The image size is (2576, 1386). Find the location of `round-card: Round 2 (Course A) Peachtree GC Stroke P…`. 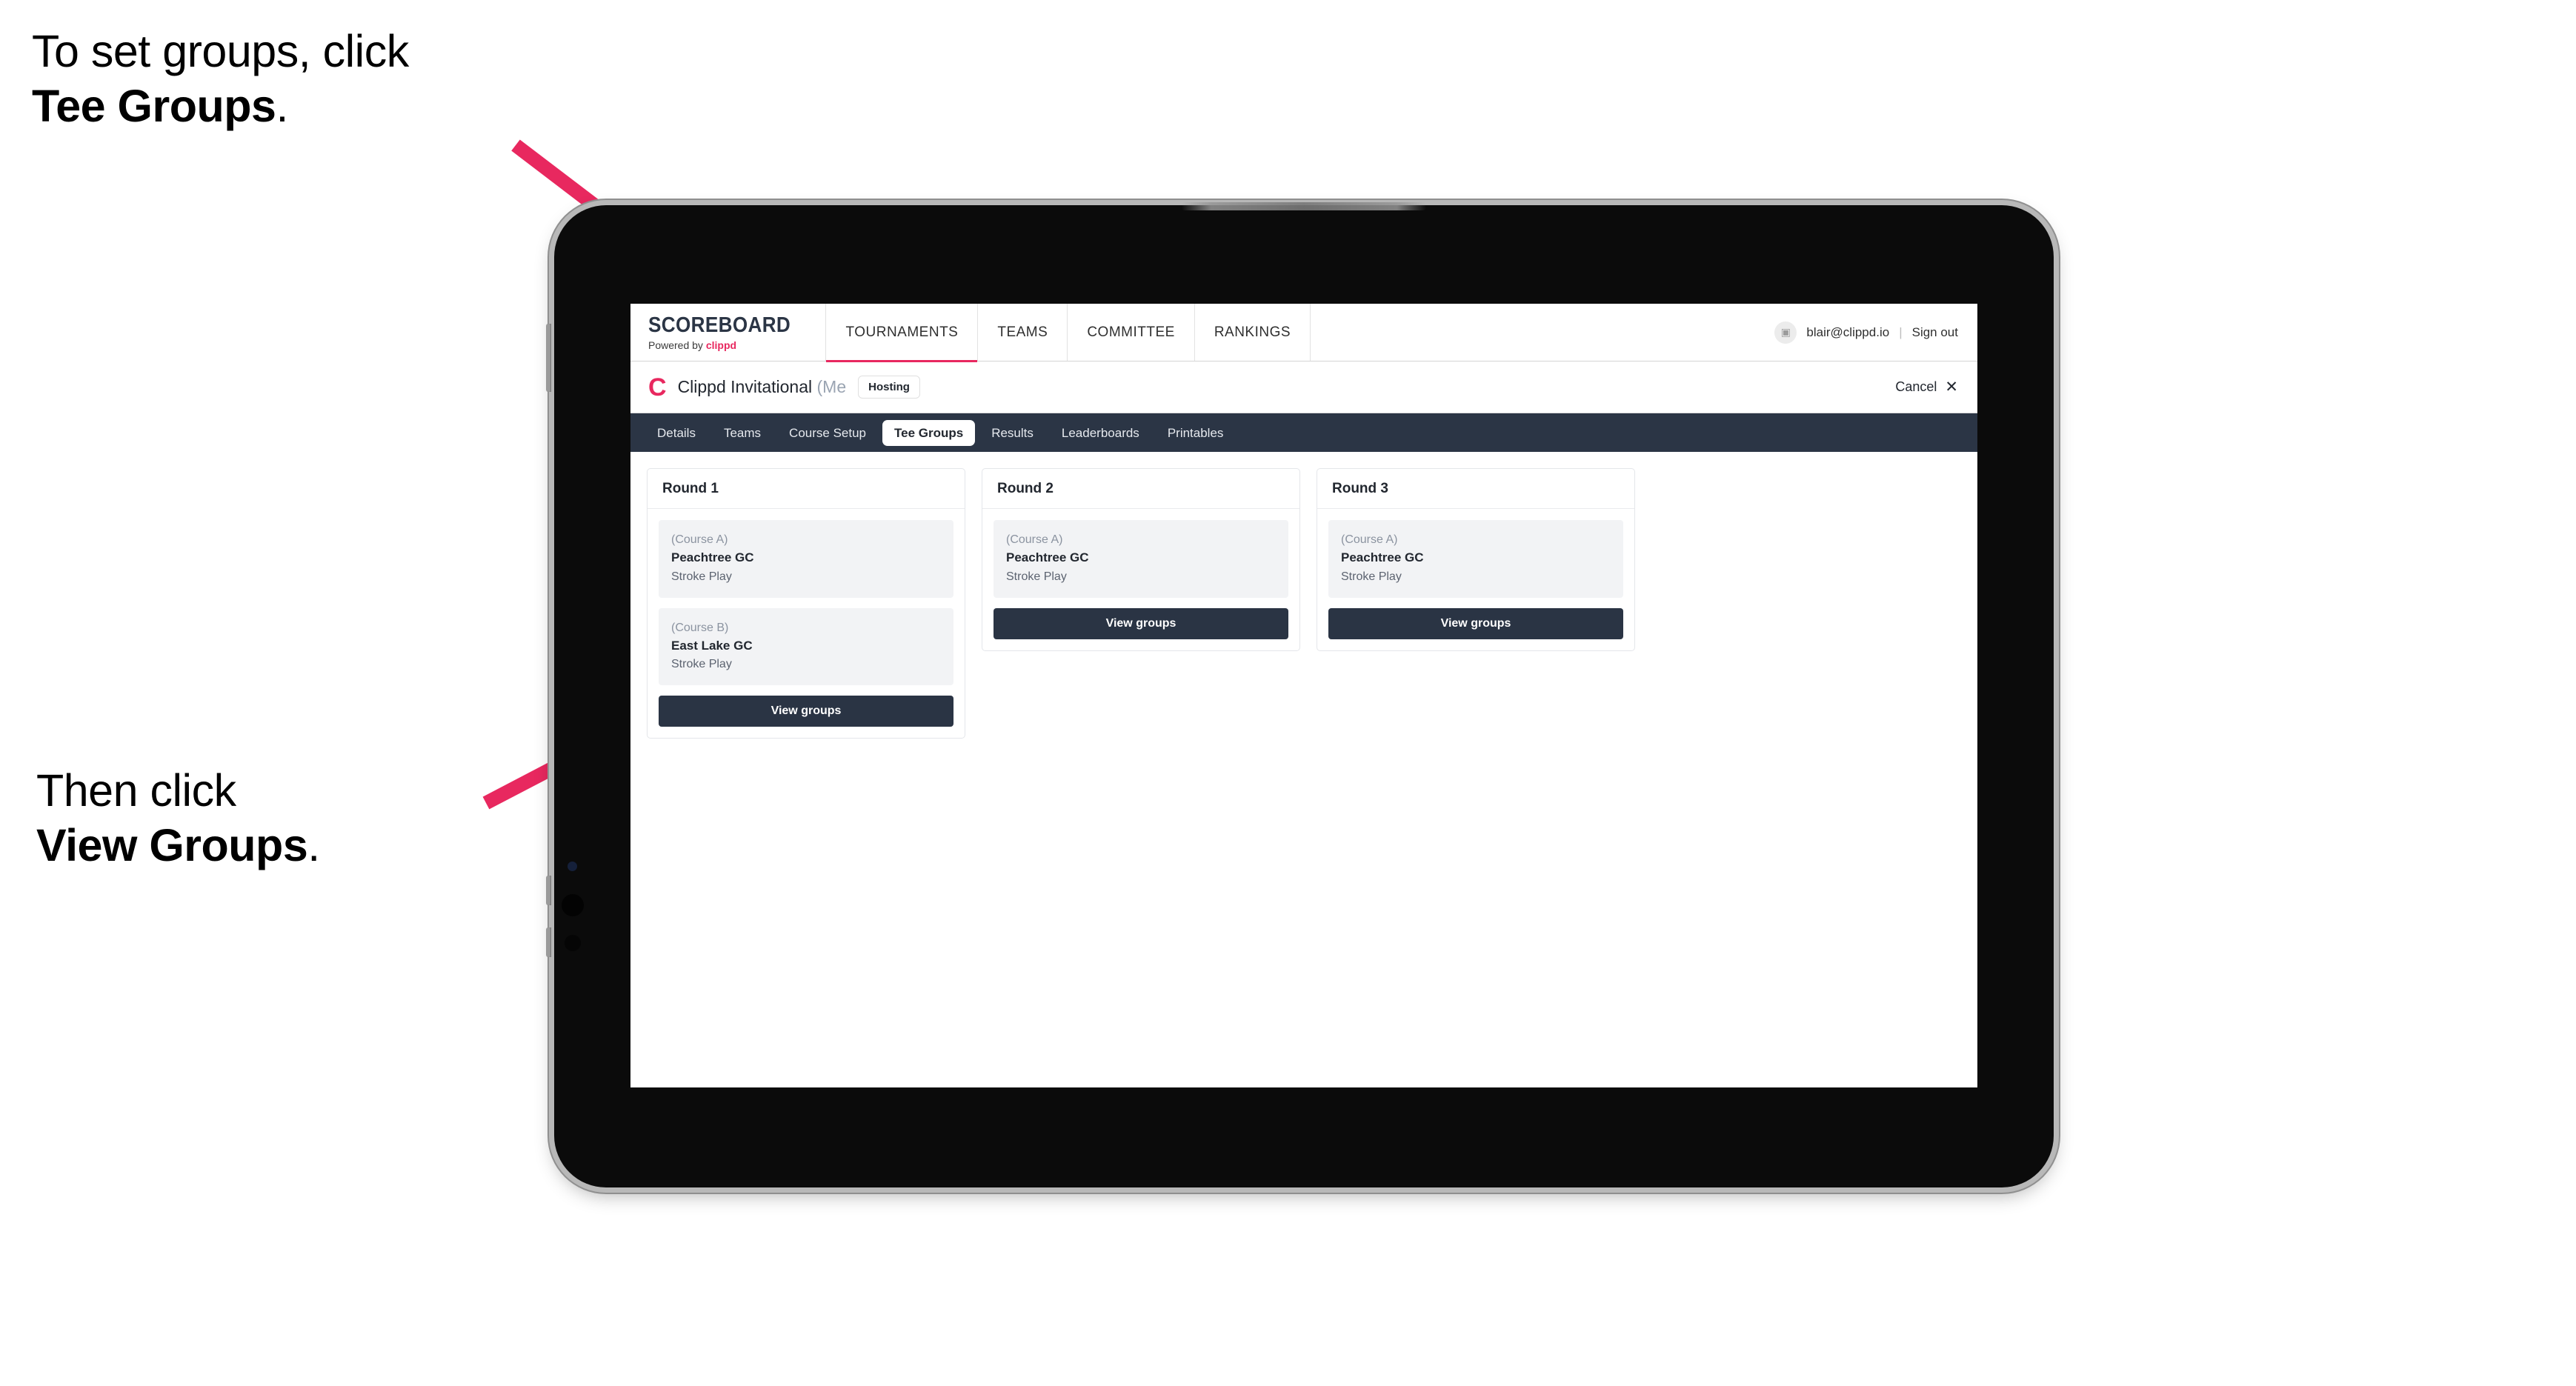

round-card: Round 2 (Course A) Peachtree GC Stroke P… is located at coordinates (1141, 559).